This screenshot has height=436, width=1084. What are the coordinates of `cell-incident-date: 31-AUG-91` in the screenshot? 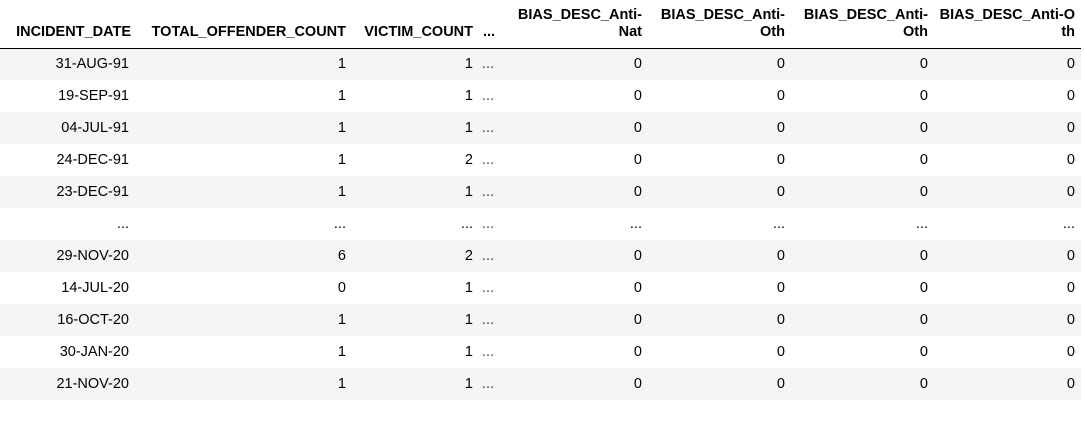 It's located at (92, 64).